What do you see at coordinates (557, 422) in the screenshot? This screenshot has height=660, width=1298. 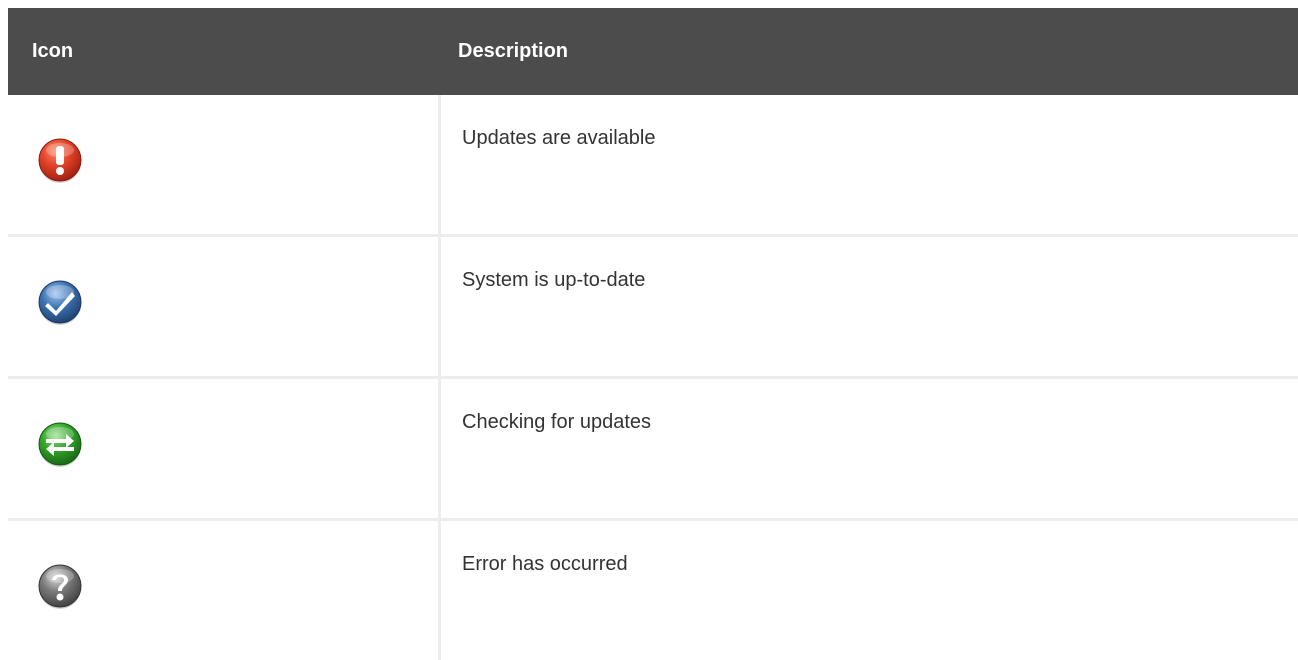 I see `row-description: Checking for updates` at bounding box center [557, 422].